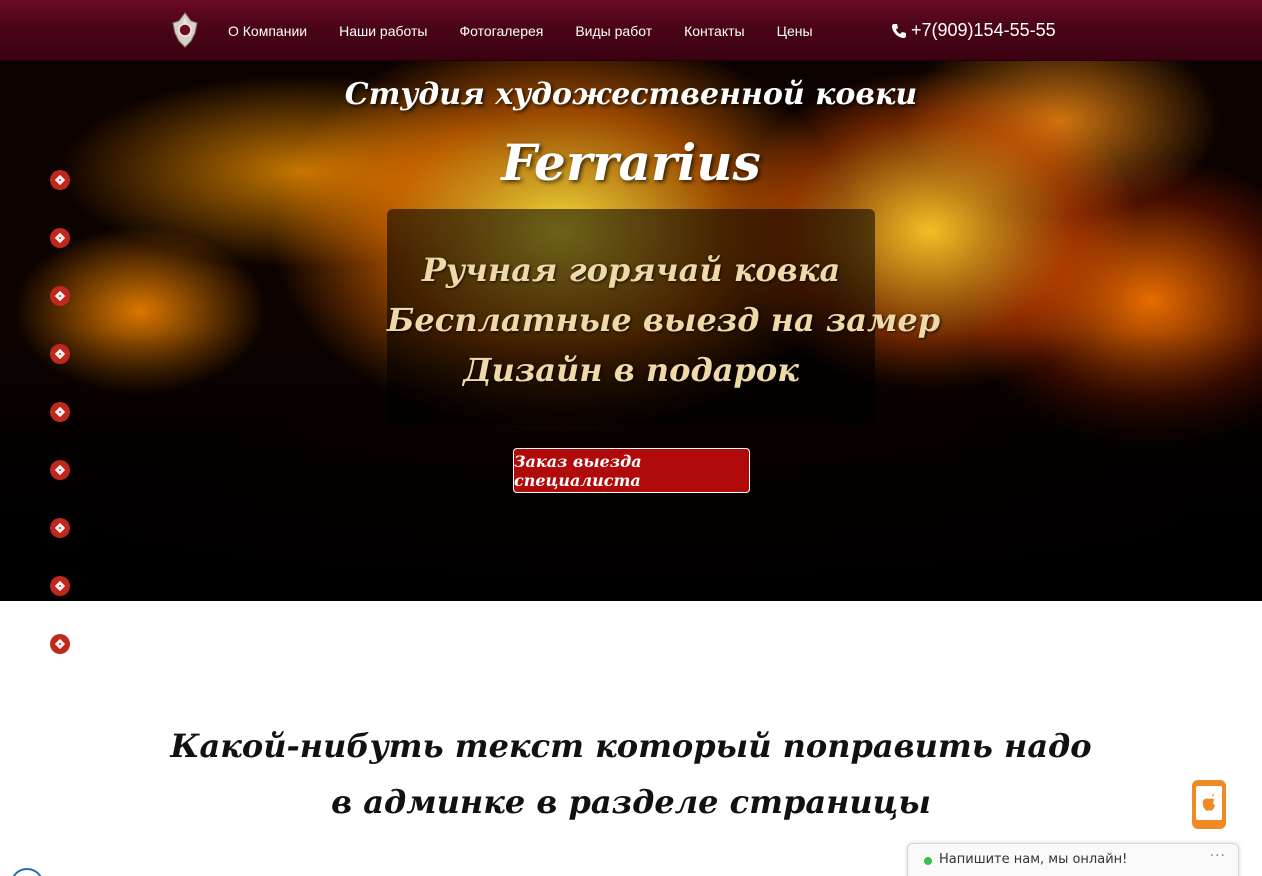 The width and height of the screenshot is (1262, 876). Describe the element at coordinates (267, 31) in the screenshot. I see `nav-item-about: О Компании` at that location.